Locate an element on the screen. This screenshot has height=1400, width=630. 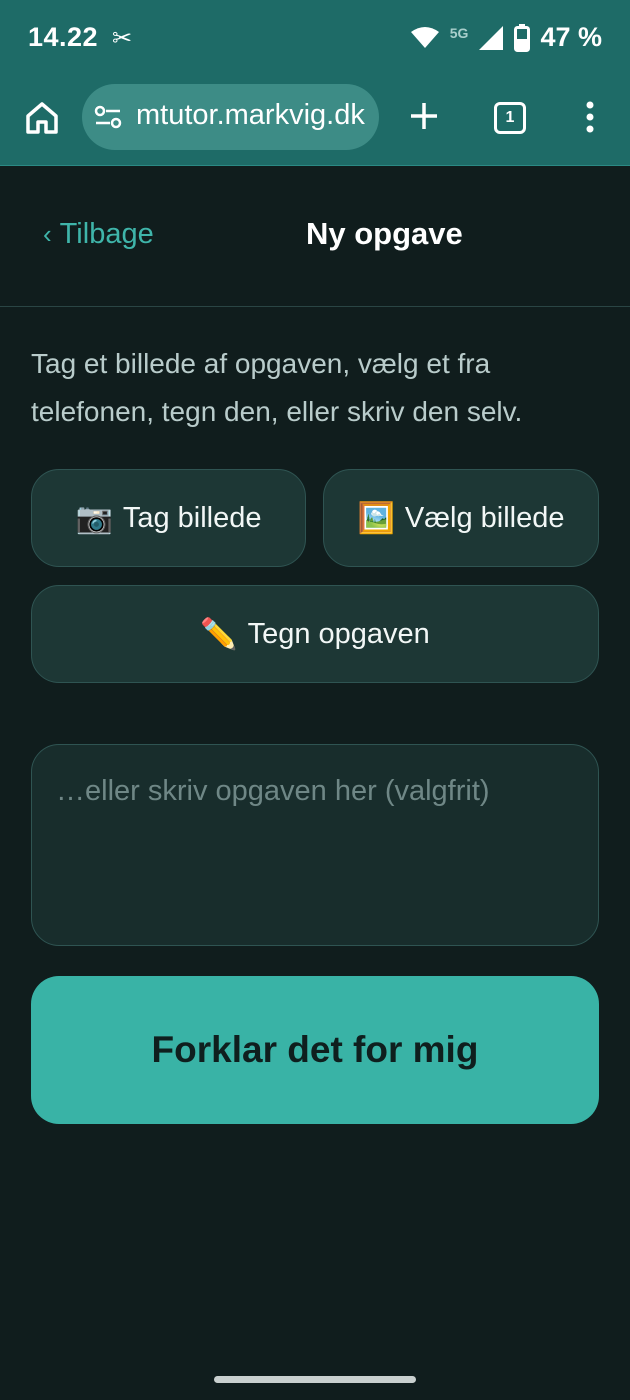
chevron-left-icon: ‹ is located at coordinates (47, 234).